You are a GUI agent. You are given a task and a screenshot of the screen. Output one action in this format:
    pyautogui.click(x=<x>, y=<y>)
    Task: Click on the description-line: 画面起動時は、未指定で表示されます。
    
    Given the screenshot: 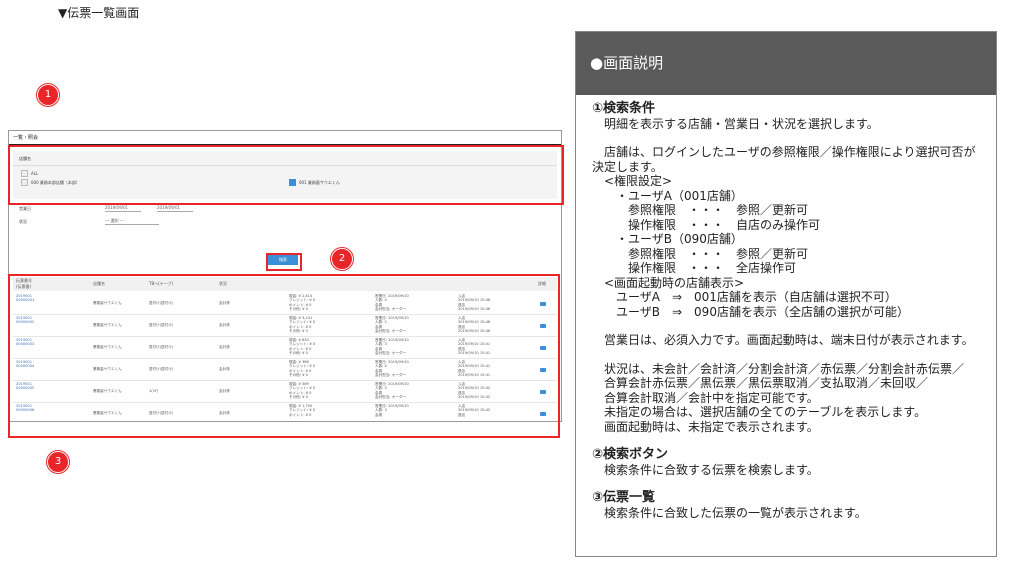 What is the action you would take?
    pyautogui.click(x=705, y=426)
    